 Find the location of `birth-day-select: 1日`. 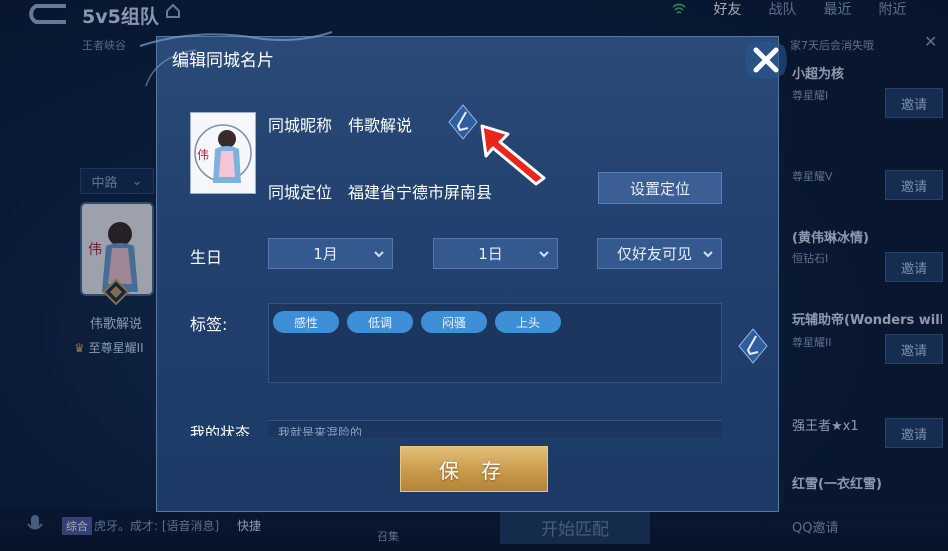

birth-day-select: 1日 is located at coordinates (495, 253).